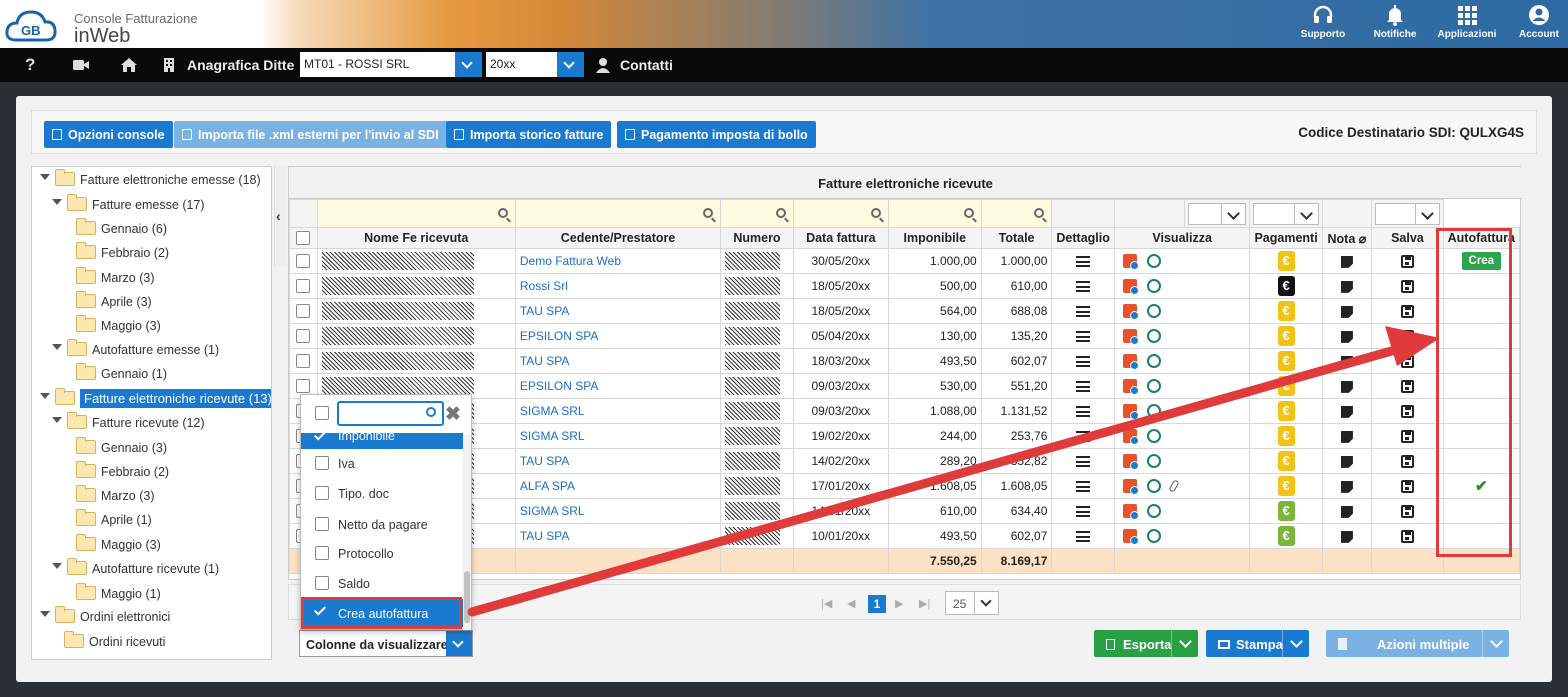 The image size is (1568, 697). What do you see at coordinates (905, 511) in the screenshot?
I see `table-row: SIGMA SRL 14/01/20xx 610,00 634,40 €` at bounding box center [905, 511].